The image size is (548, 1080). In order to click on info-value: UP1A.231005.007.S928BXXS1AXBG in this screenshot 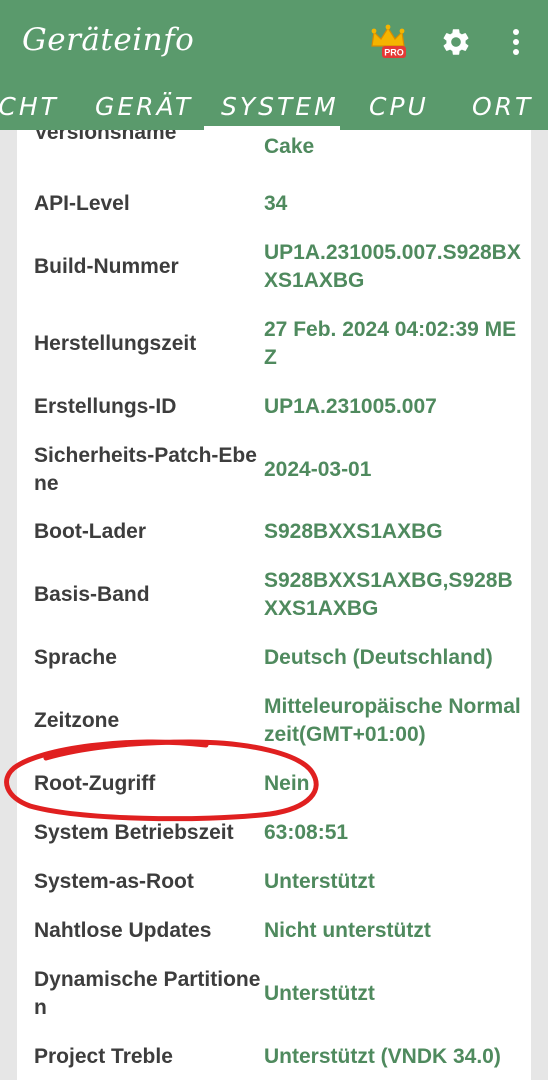, I will do `click(392, 266)`.